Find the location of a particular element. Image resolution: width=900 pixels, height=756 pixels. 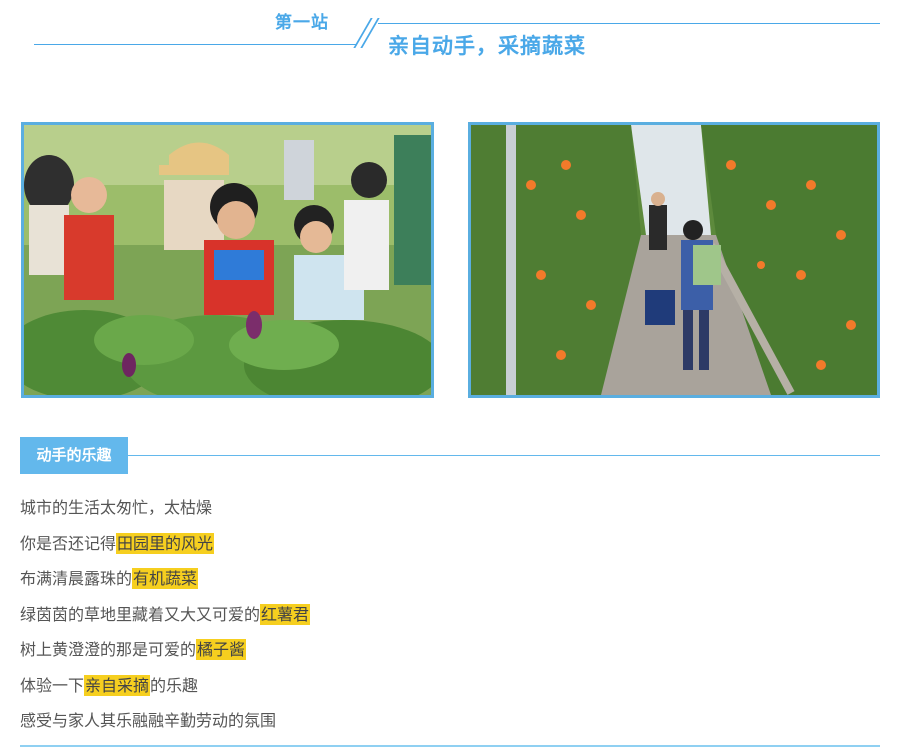

header-rule-left is located at coordinates (195, 44).